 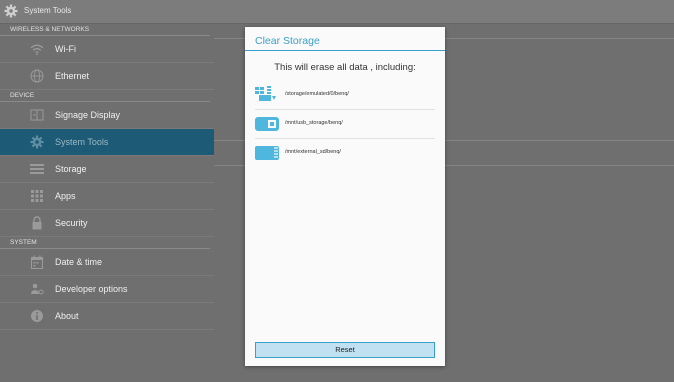 What do you see at coordinates (37, 289) in the screenshot?
I see `developer-icon` at bounding box center [37, 289].